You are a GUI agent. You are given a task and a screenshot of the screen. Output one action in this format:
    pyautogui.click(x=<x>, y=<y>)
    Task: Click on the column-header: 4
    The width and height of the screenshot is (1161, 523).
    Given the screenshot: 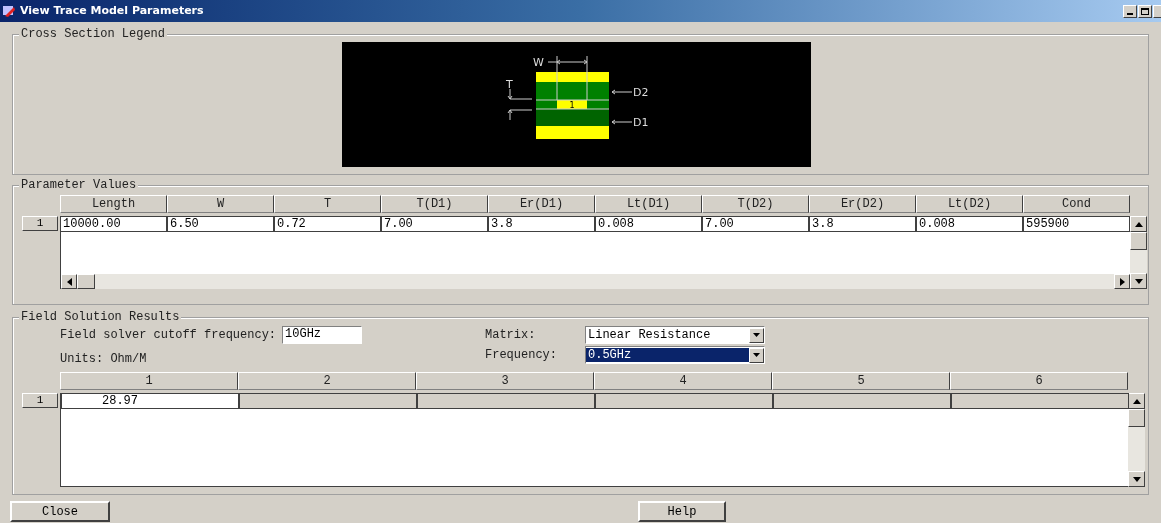 What is the action you would take?
    pyautogui.click(x=683, y=381)
    